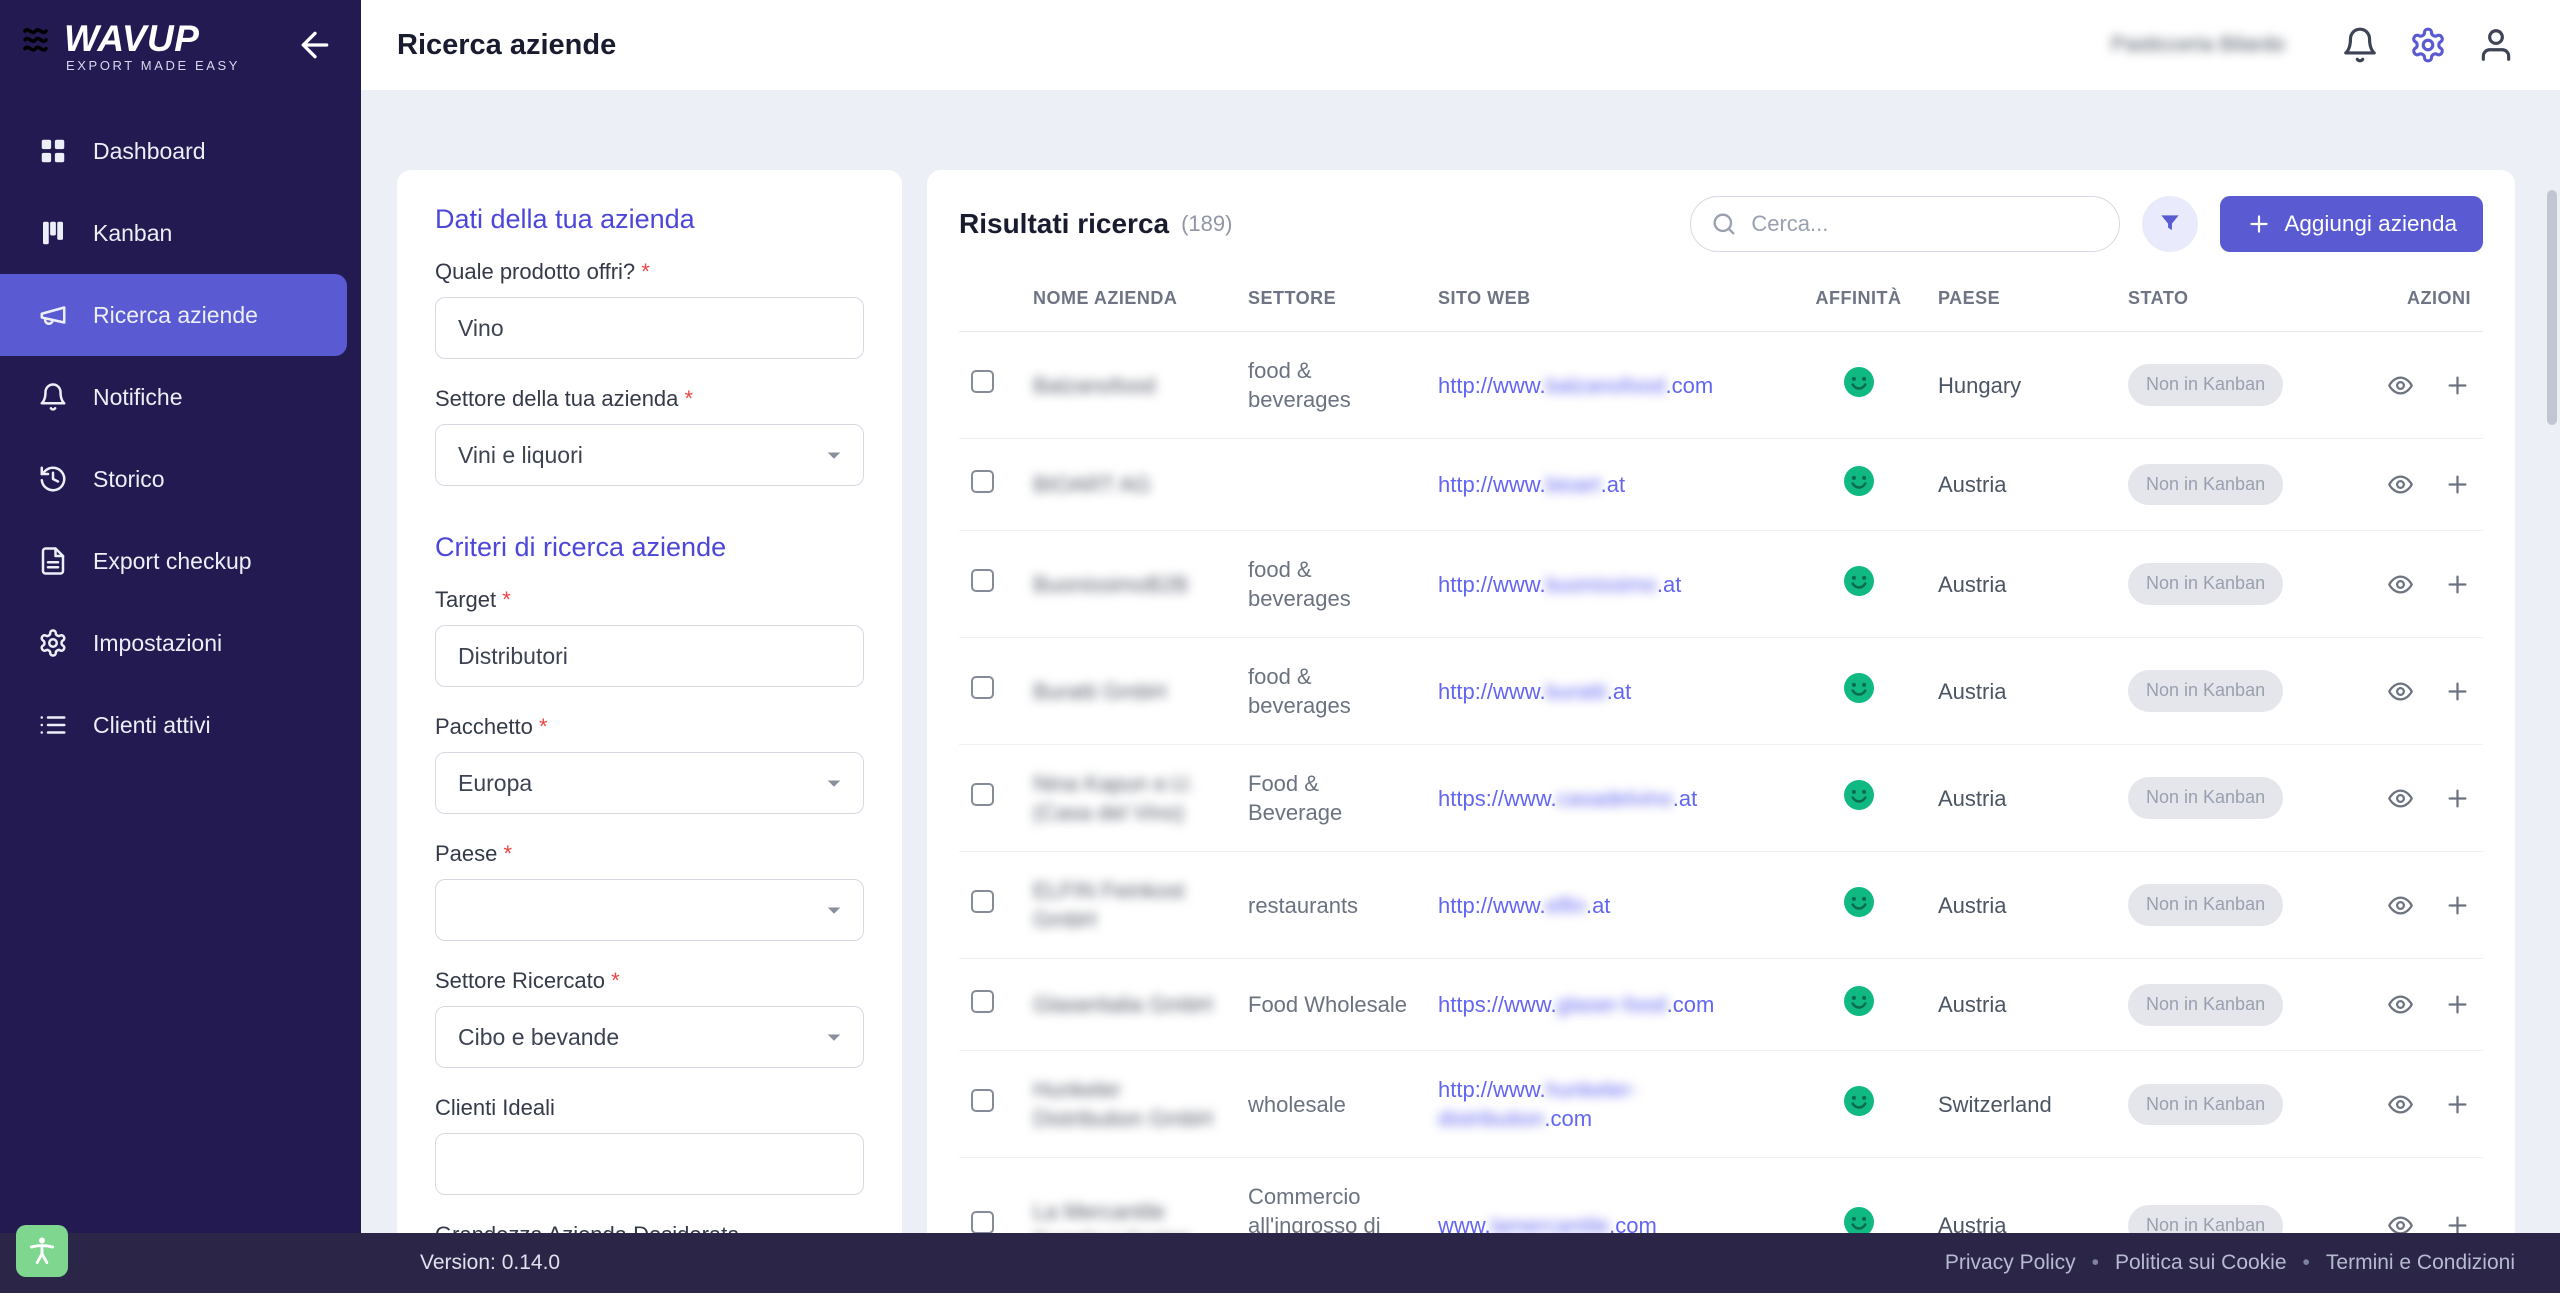 The image size is (2560, 1293). What do you see at coordinates (1534, 691) in the screenshot?
I see `company-website-link: http://www.buratti.at` at bounding box center [1534, 691].